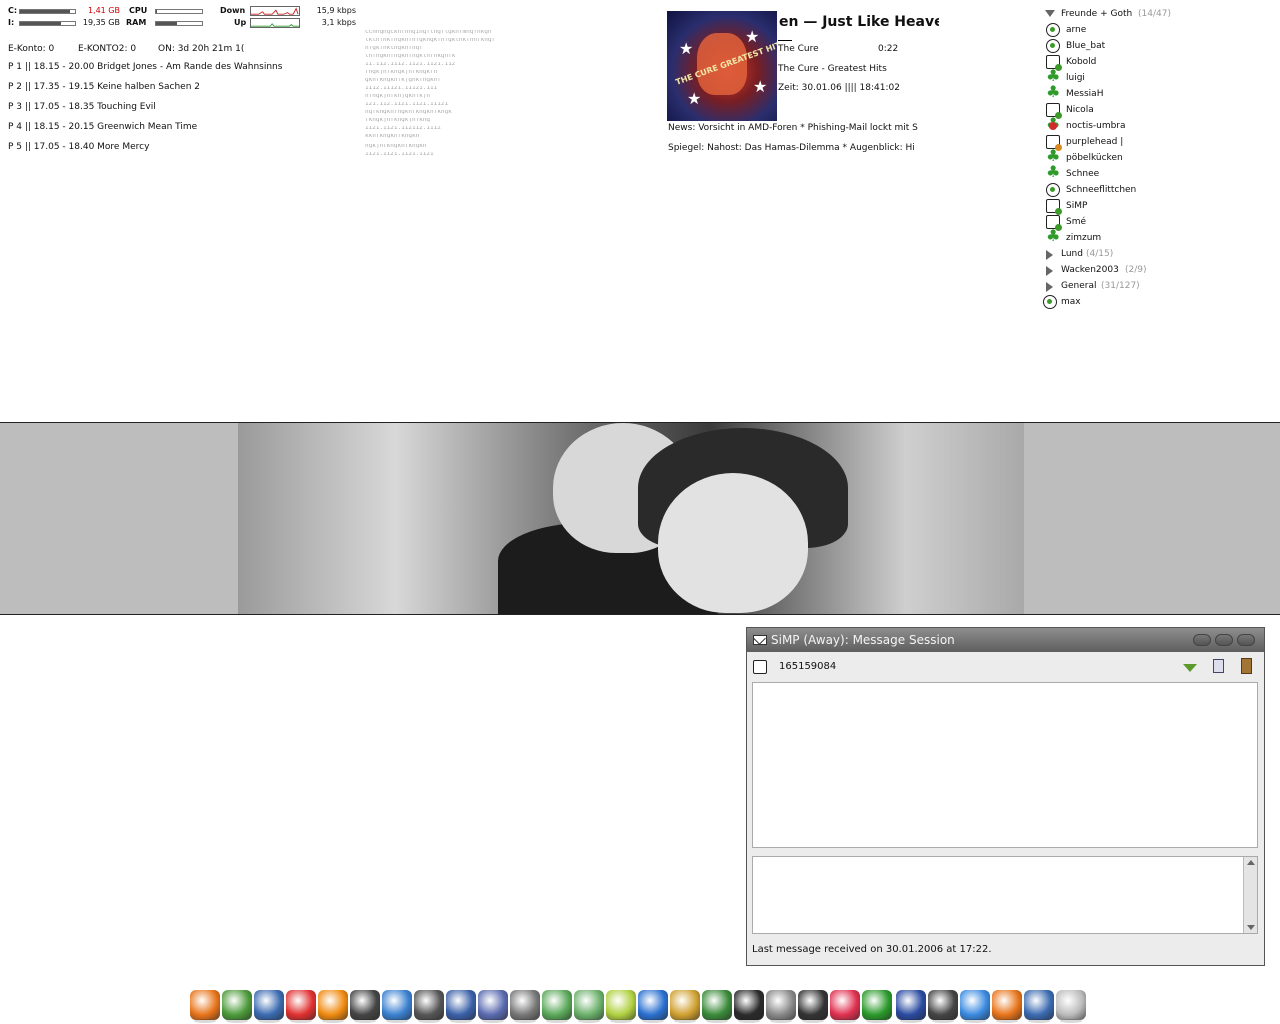 The width and height of the screenshot is (1280, 1024). Describe the element at coordinates (407, 104) in the screenshot. I see `noise-line: 121.112.1121.1121.11121` at that location.